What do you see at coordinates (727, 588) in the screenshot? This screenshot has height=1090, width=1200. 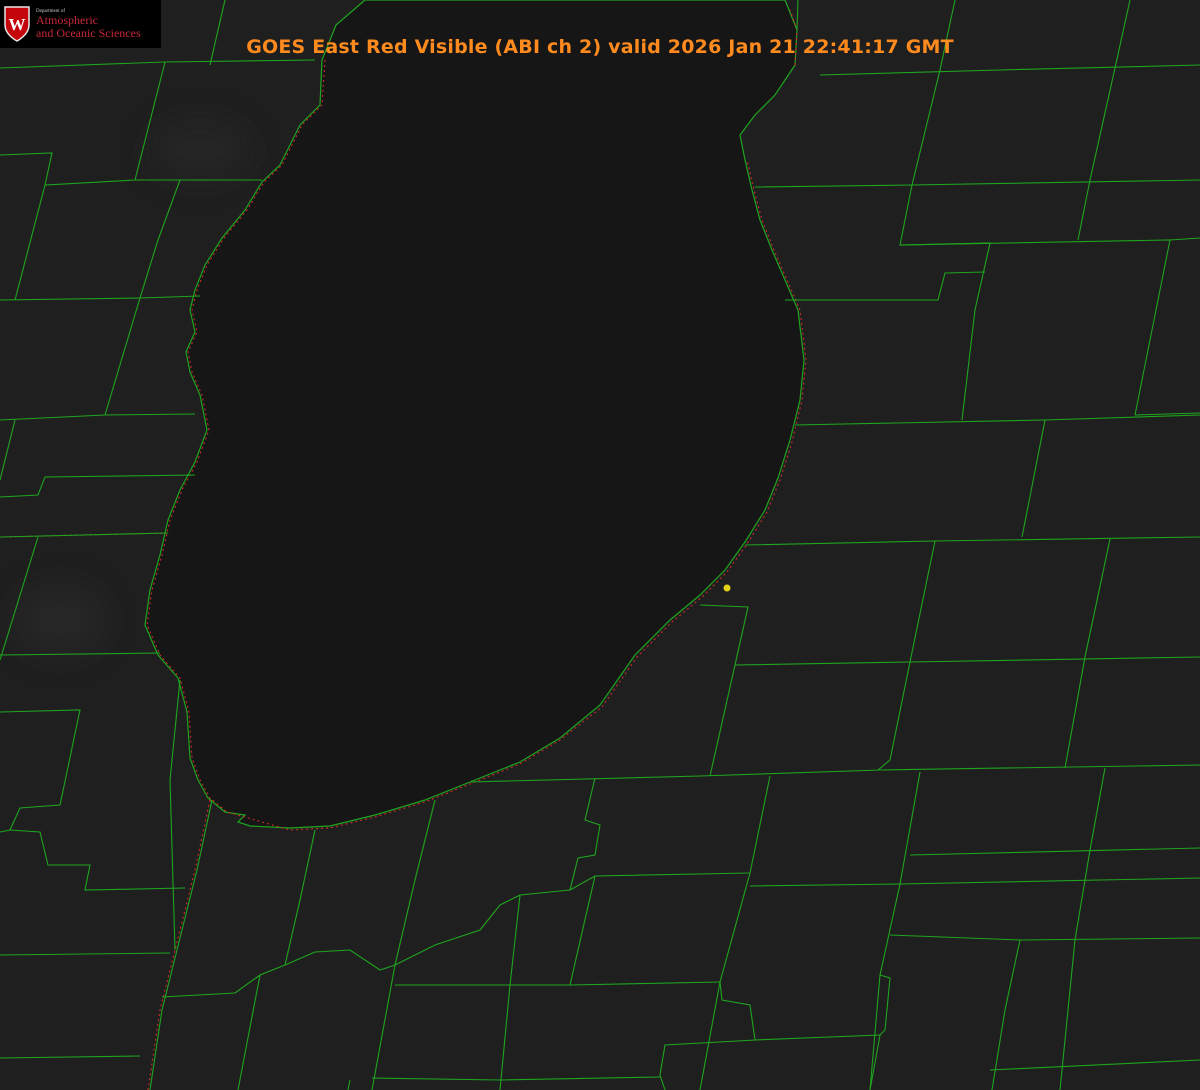 I see `station-dot-icon` at bounding box center [727, 588].